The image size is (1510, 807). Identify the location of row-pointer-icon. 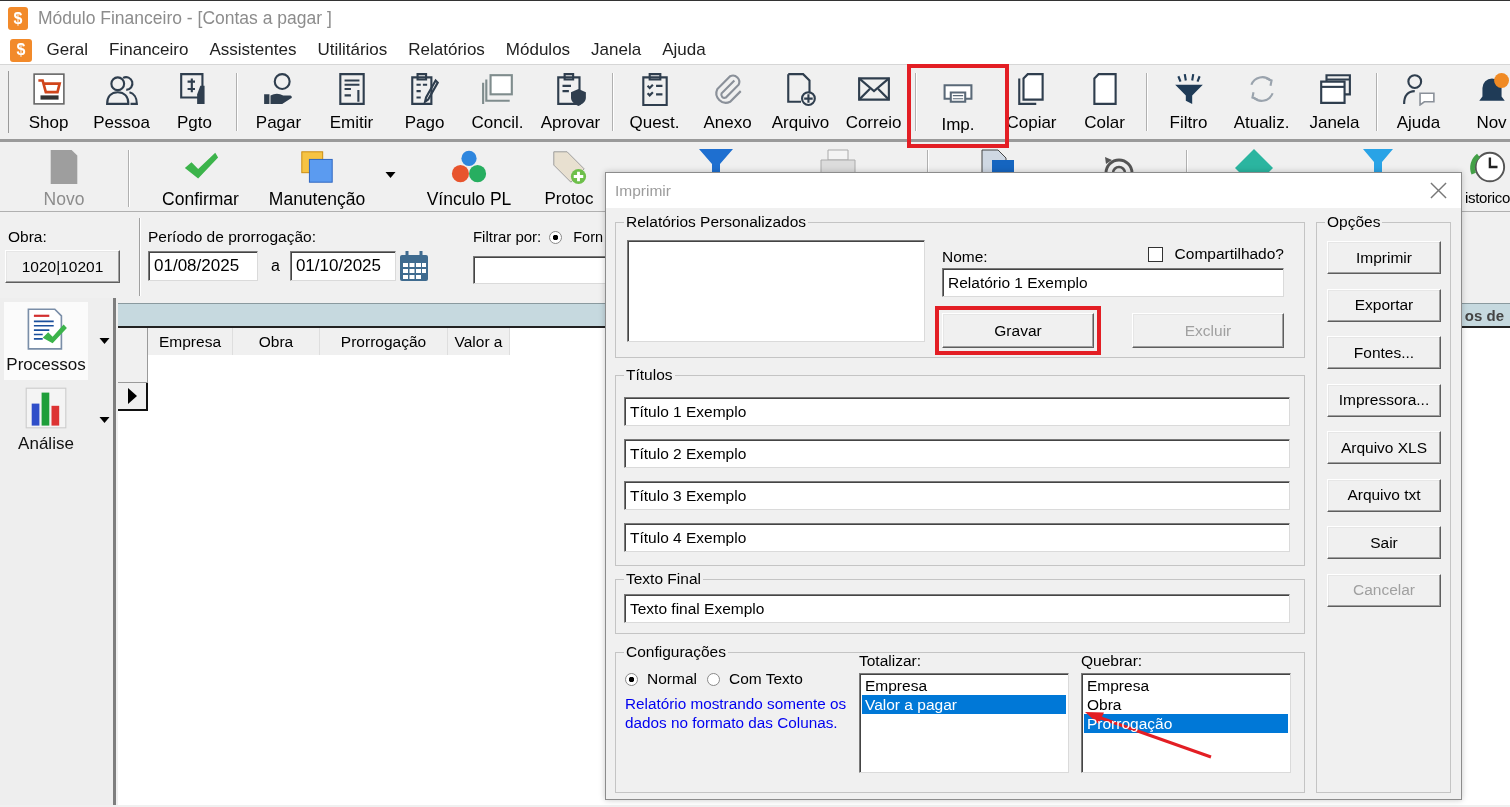
(132, 396).